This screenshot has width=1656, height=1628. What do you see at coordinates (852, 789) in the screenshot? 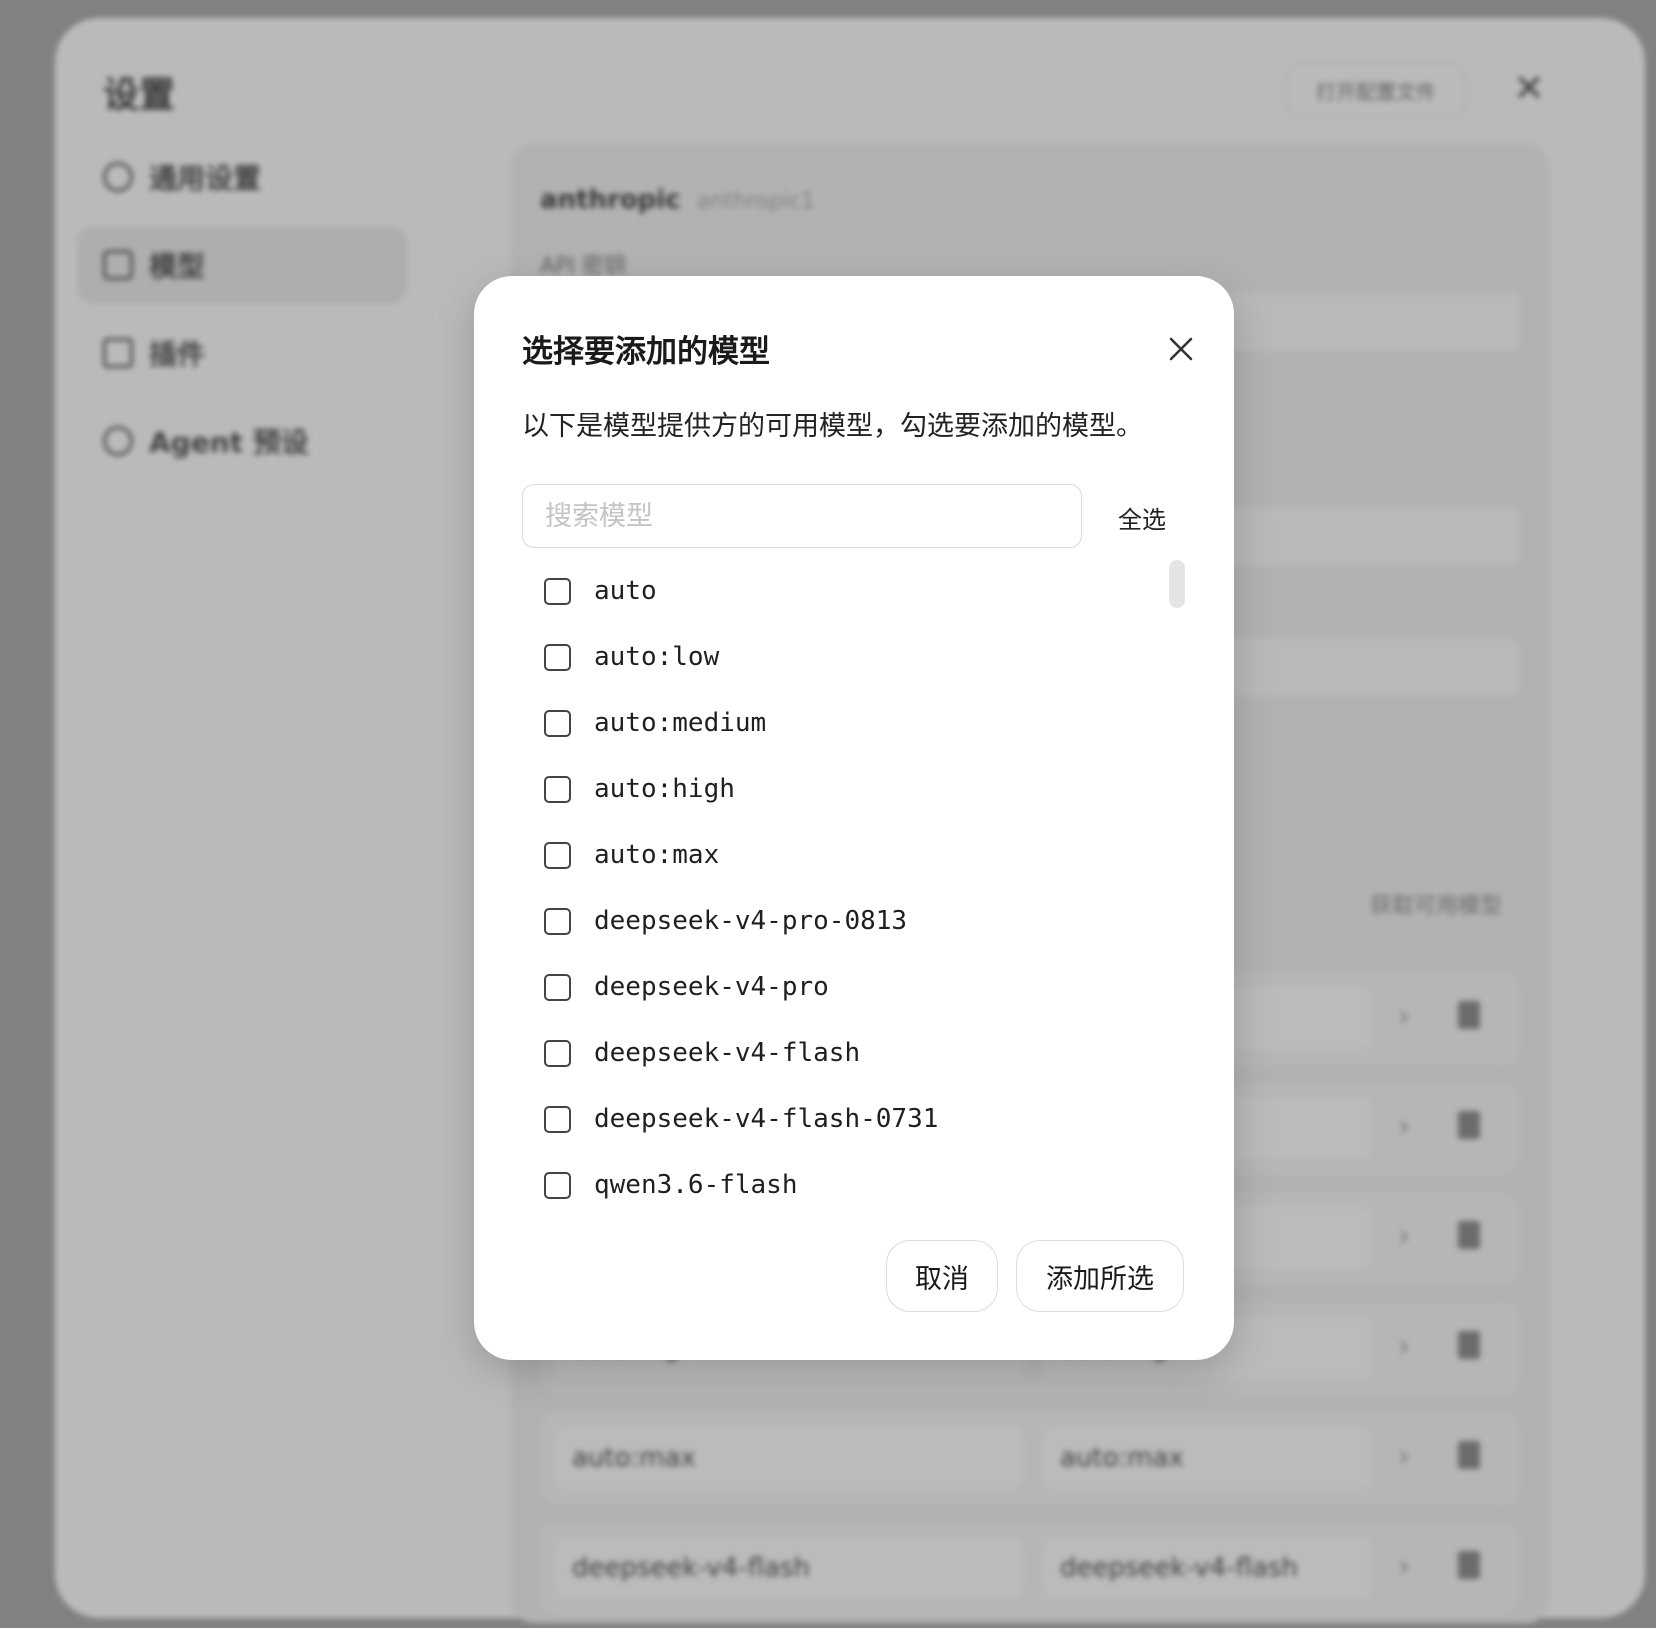
I see `list-item: auto:high` at bounding box center [852, 789].